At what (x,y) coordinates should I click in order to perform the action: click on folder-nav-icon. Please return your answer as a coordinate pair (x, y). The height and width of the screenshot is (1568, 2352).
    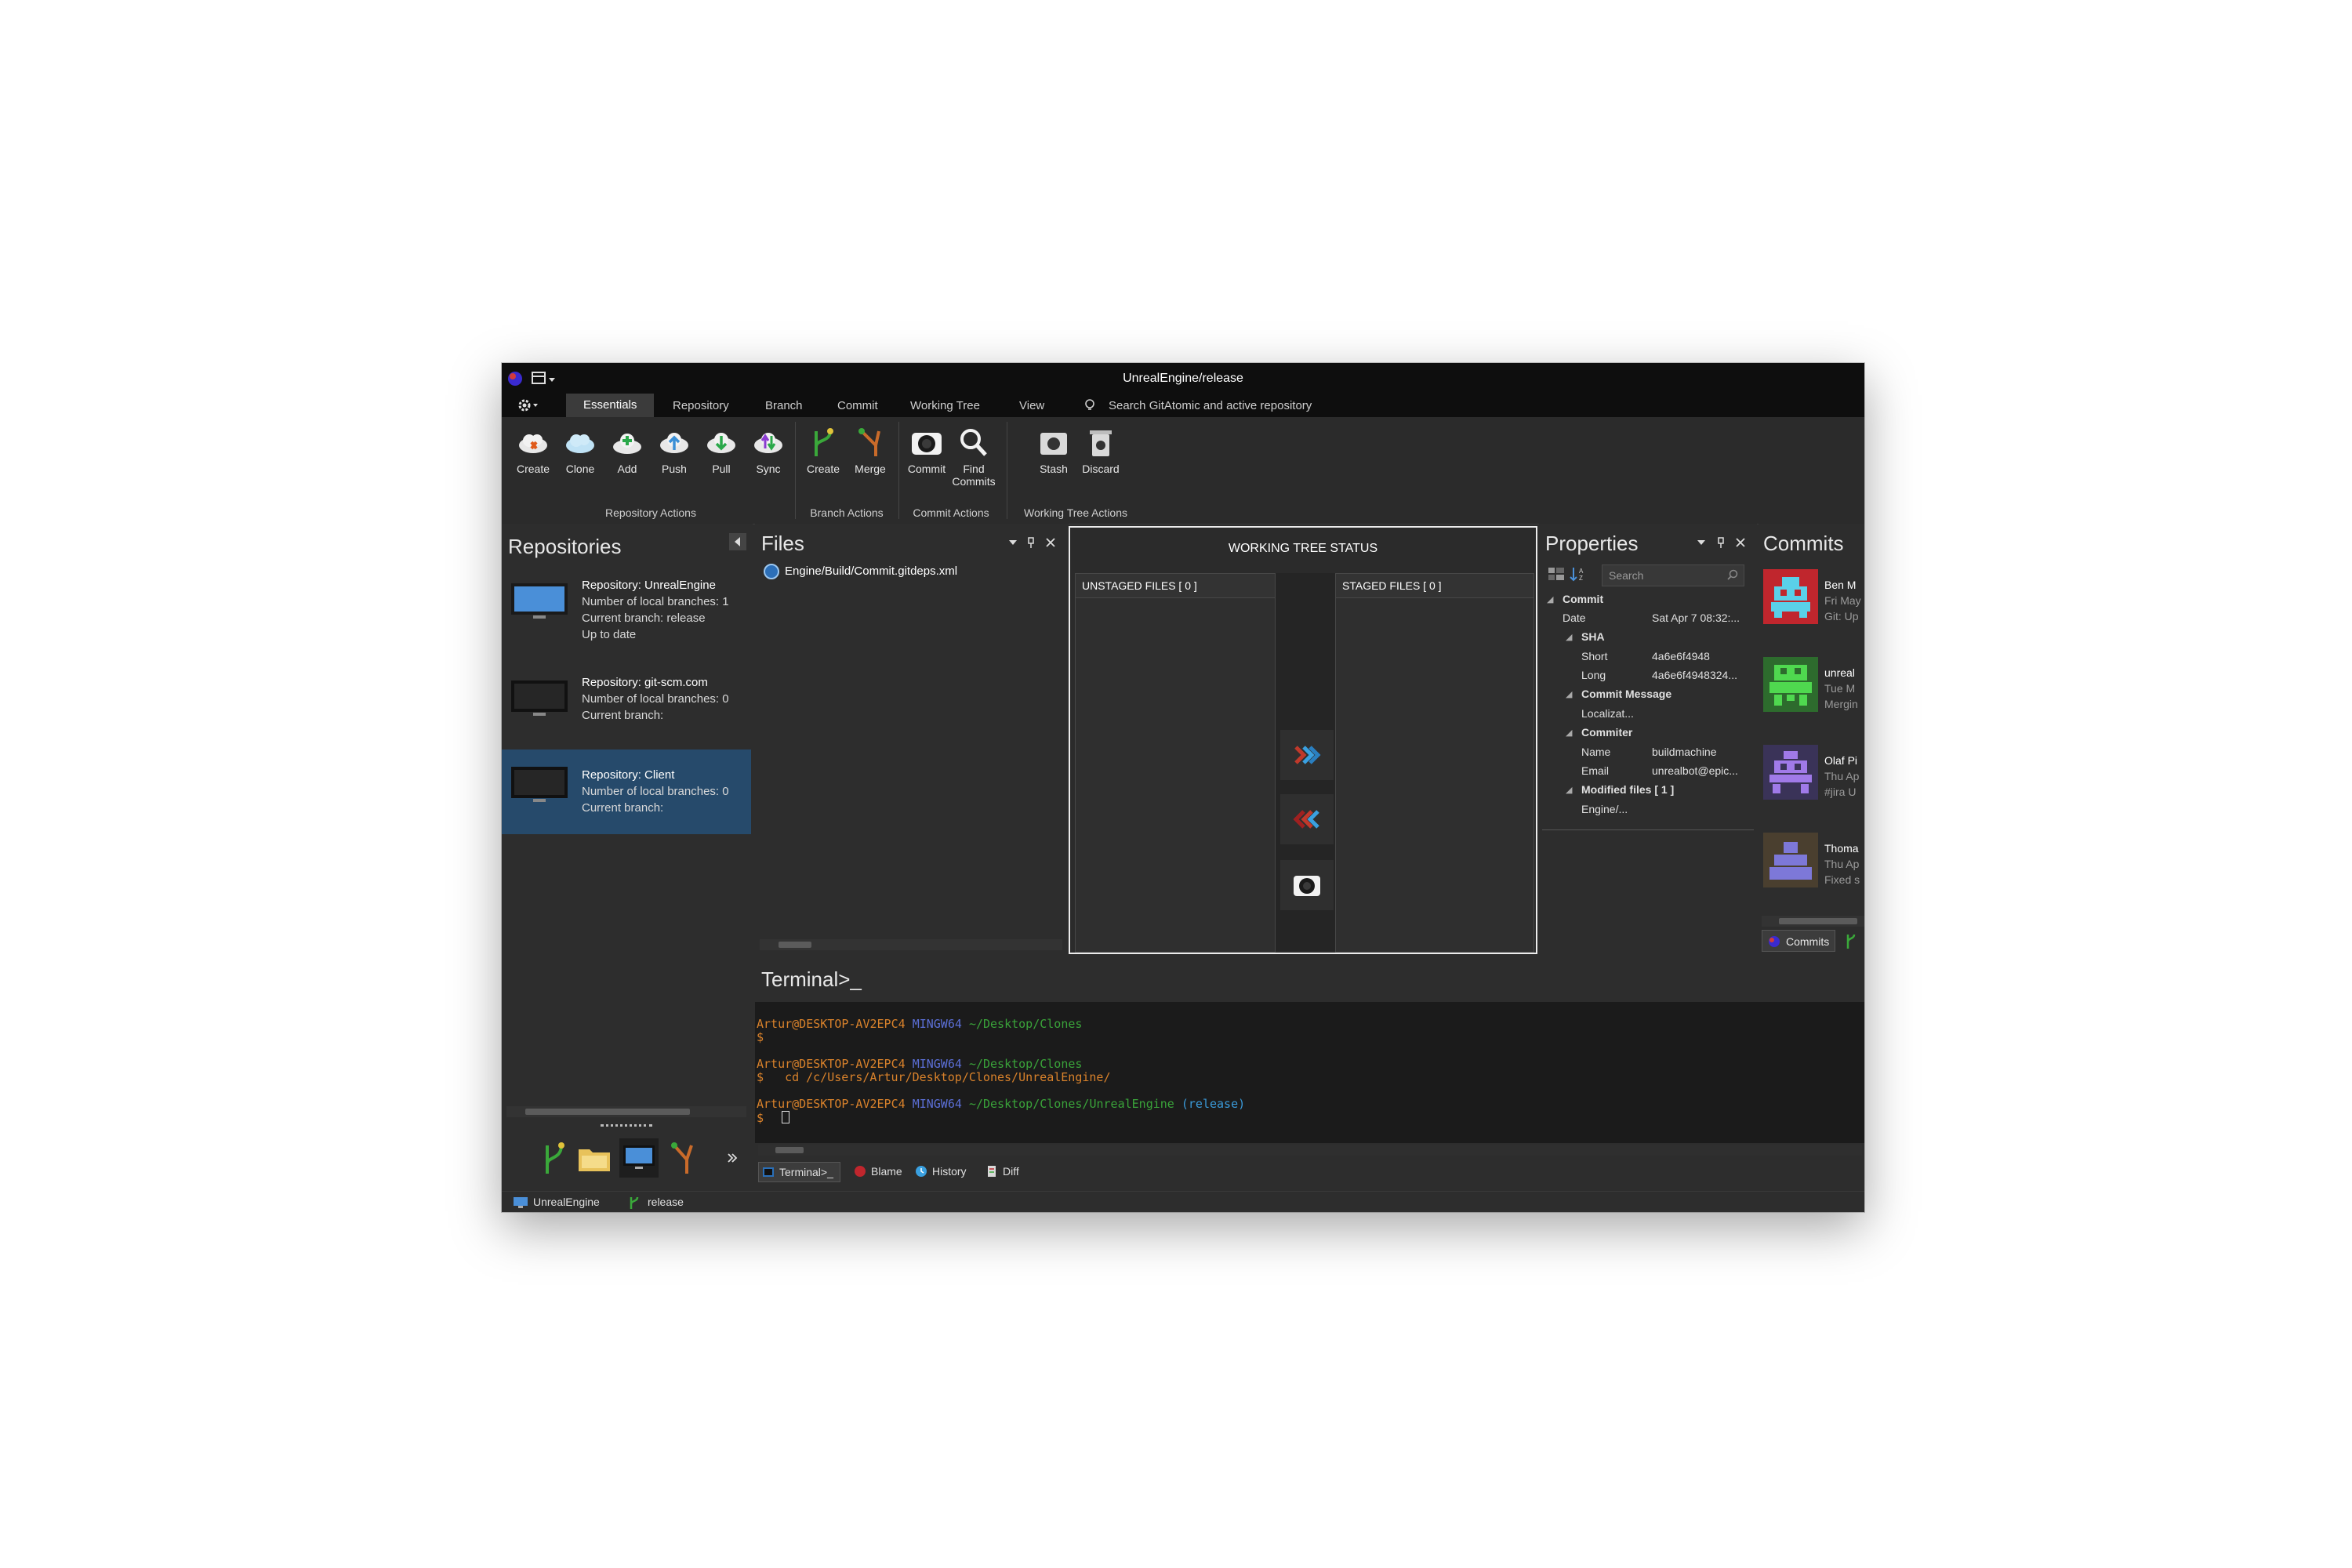
    Looking at the image, I should click on (594, 1158).